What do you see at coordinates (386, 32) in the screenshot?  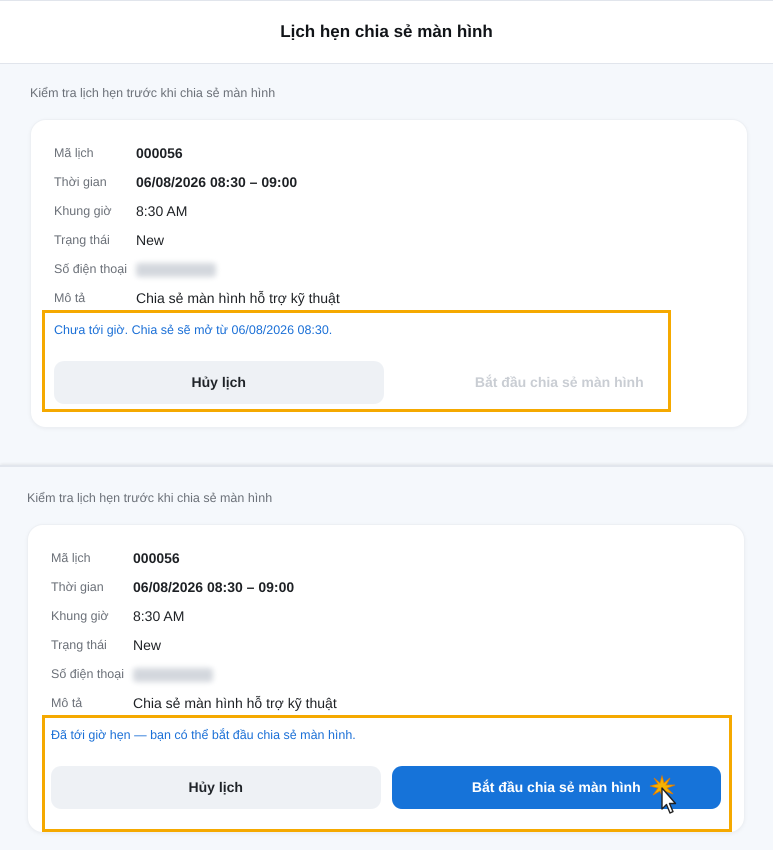 I see `page-title: Lịch hẹn chia sẻ màn hình` at bounding box center [386, 32].